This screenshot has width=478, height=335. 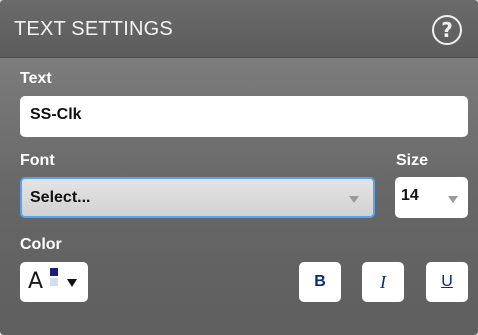 I want to click on underline-button: U, so click(x=447, y=282).